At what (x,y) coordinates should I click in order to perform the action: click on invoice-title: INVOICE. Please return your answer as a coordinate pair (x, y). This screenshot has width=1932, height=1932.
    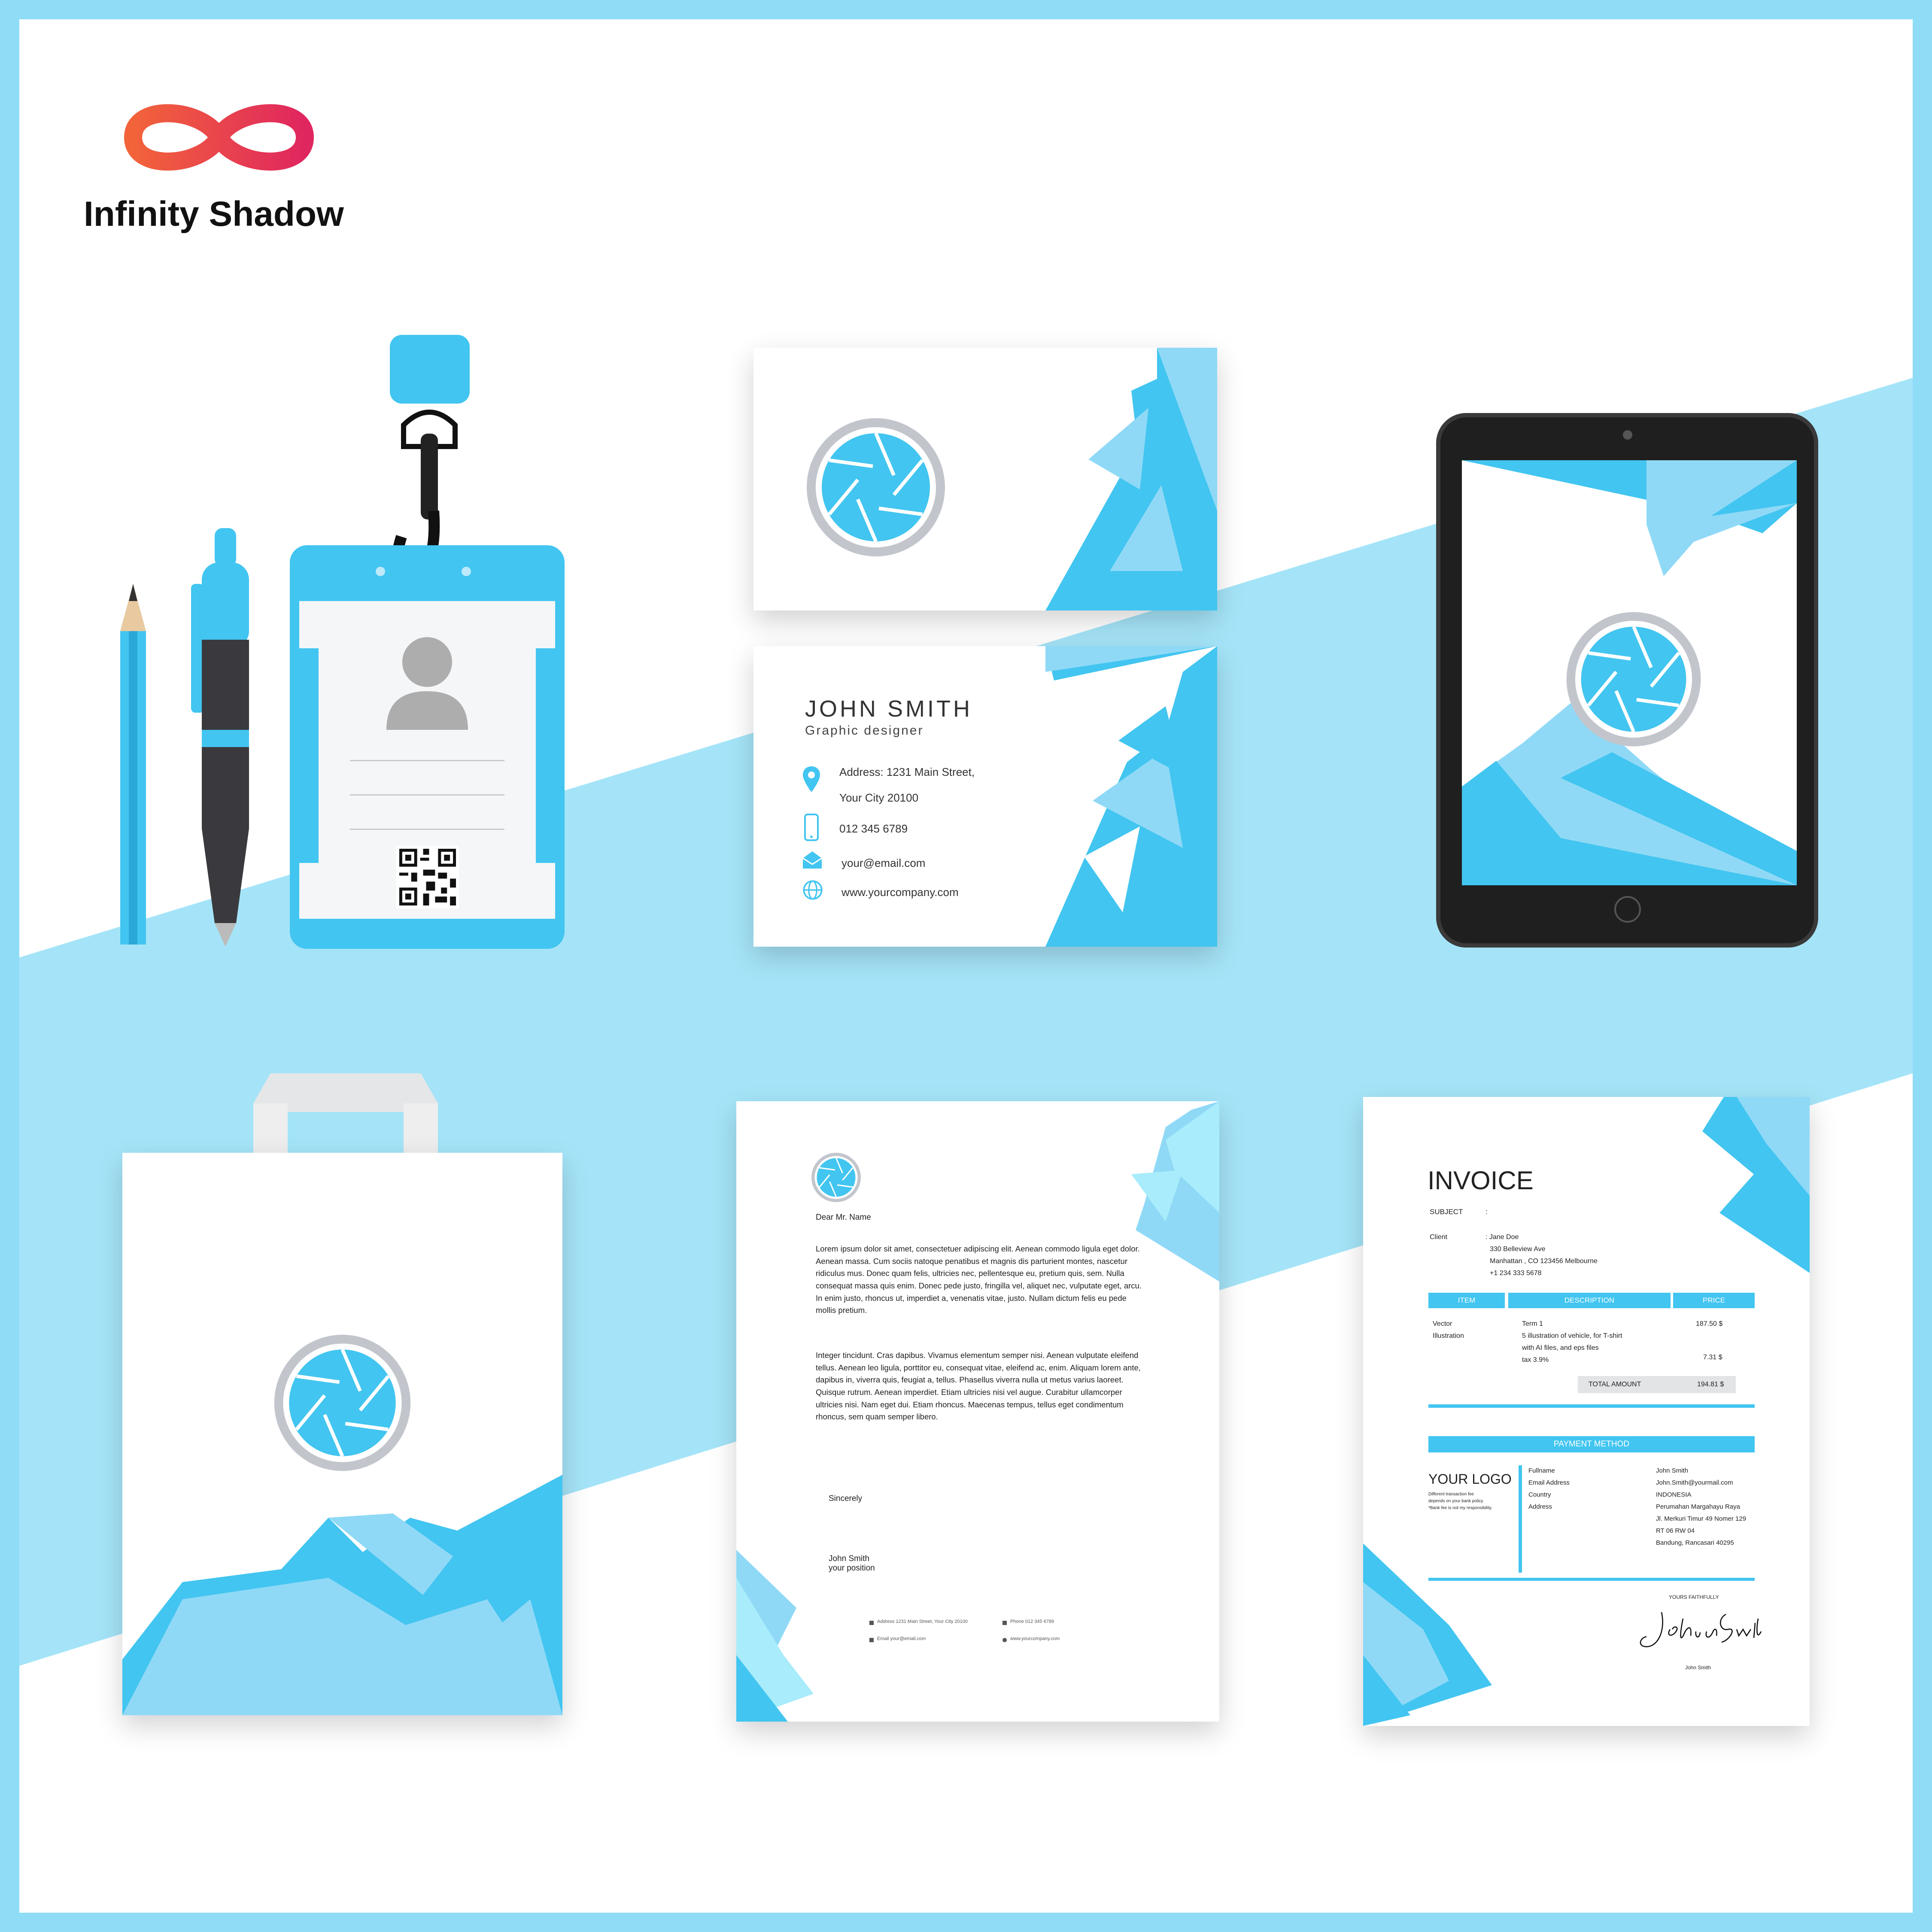
    Looking at the image, I should click on (1481, 1180).